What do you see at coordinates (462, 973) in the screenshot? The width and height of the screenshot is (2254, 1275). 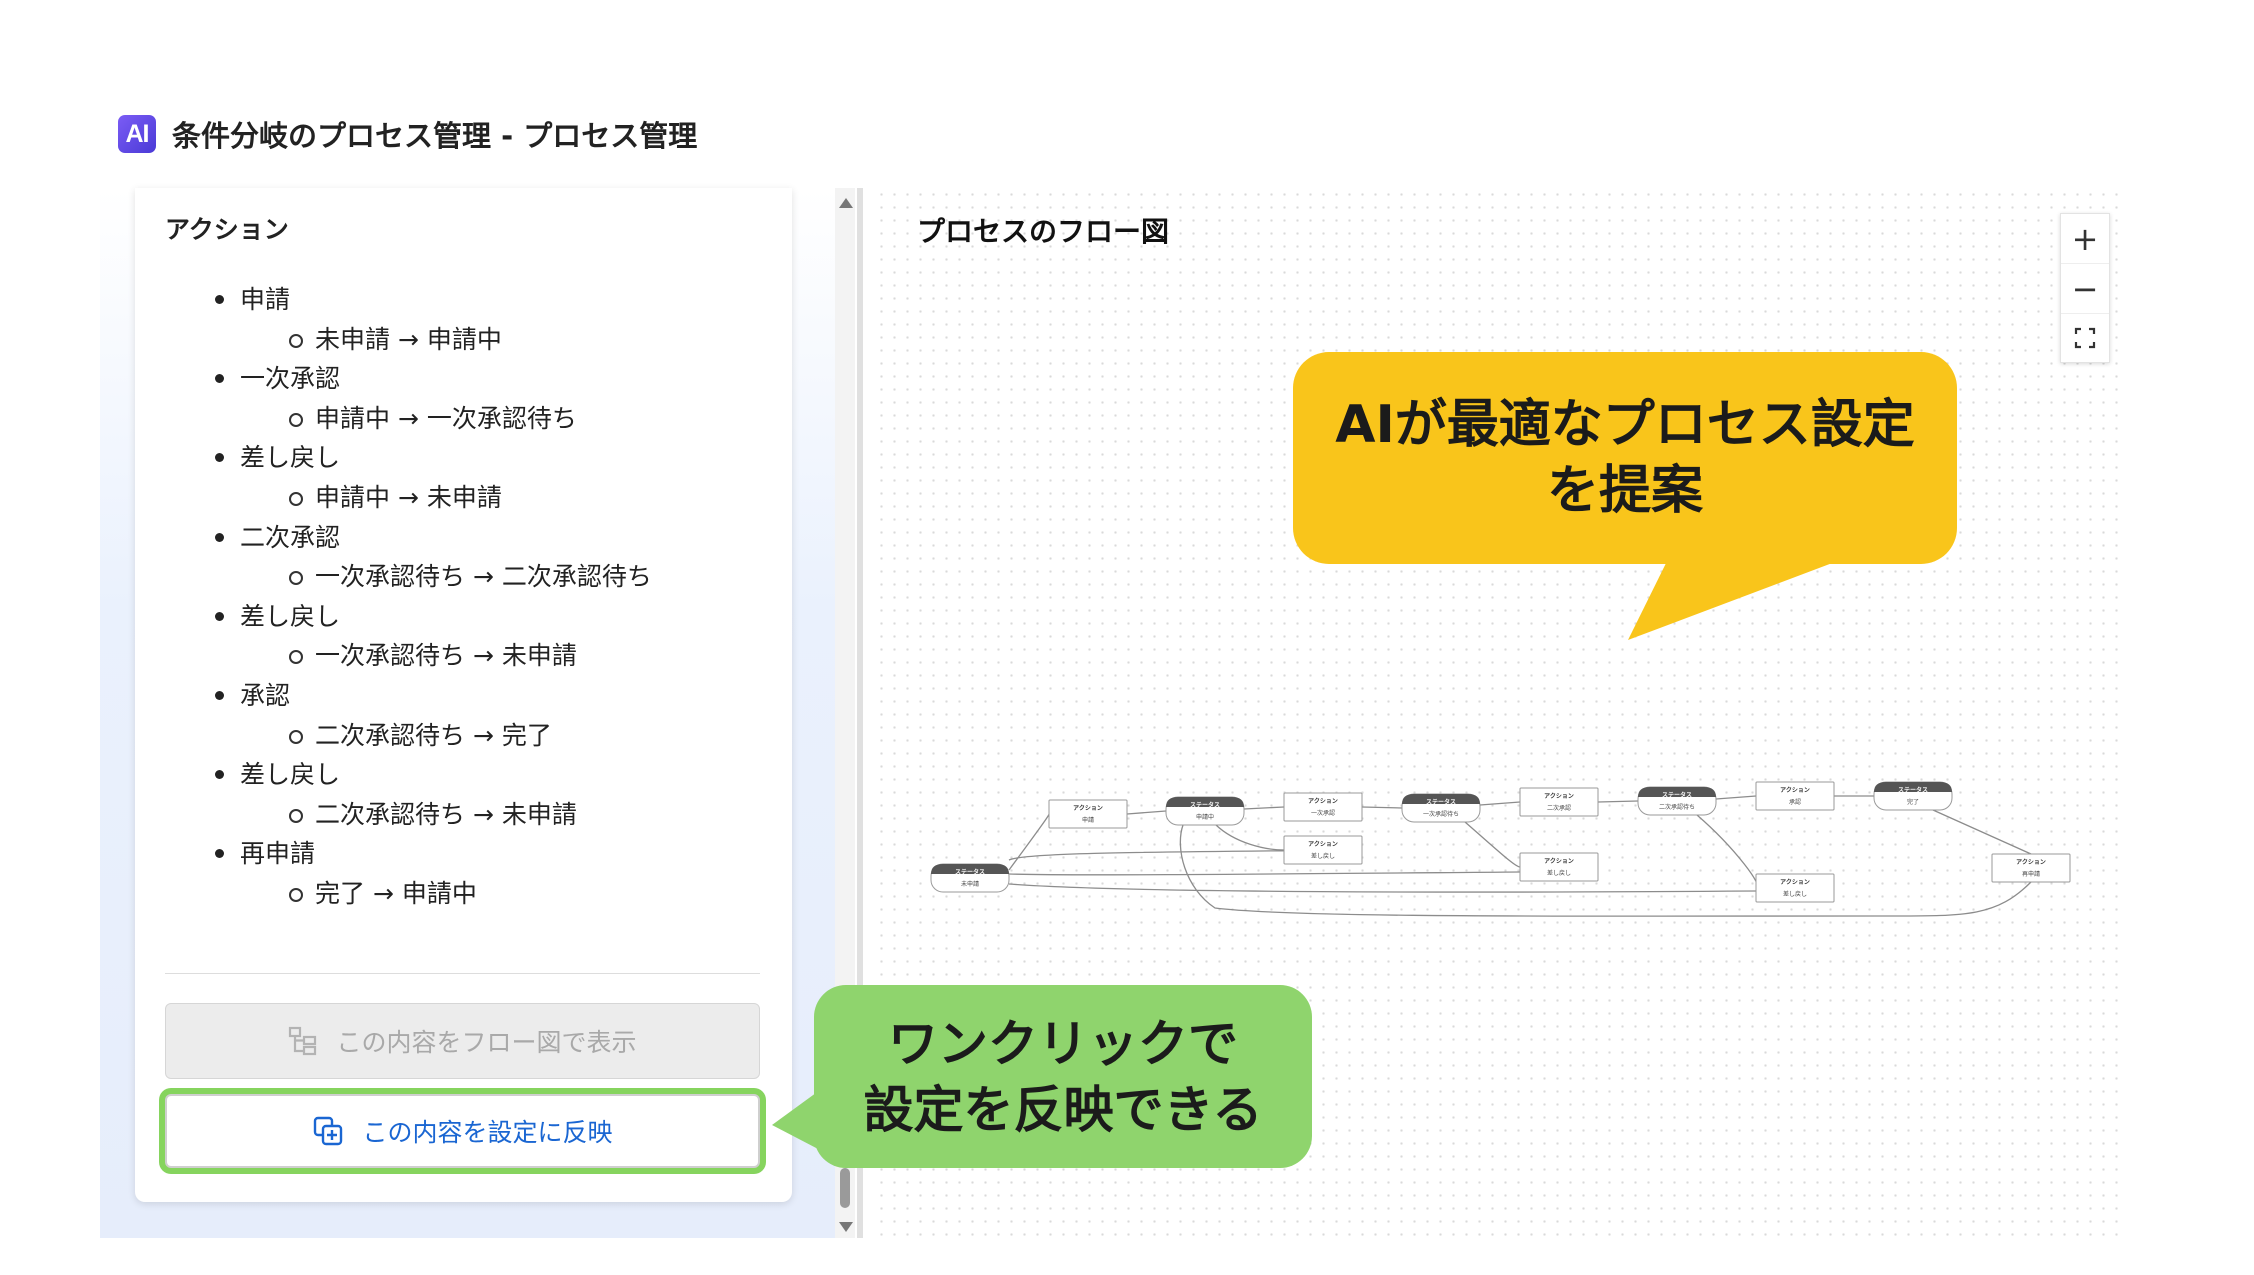 I see `divider` at bounding box center [462, 973].